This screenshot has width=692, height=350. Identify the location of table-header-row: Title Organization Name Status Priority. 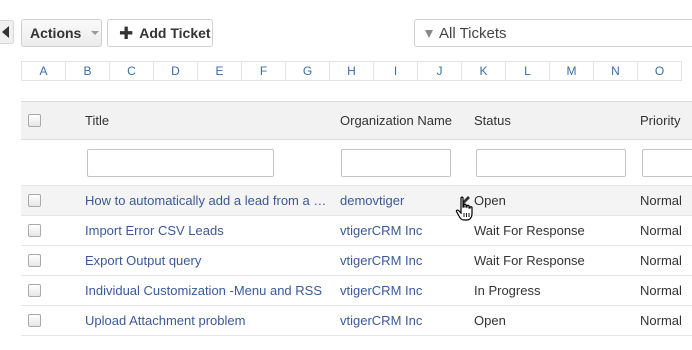
(356, 121).